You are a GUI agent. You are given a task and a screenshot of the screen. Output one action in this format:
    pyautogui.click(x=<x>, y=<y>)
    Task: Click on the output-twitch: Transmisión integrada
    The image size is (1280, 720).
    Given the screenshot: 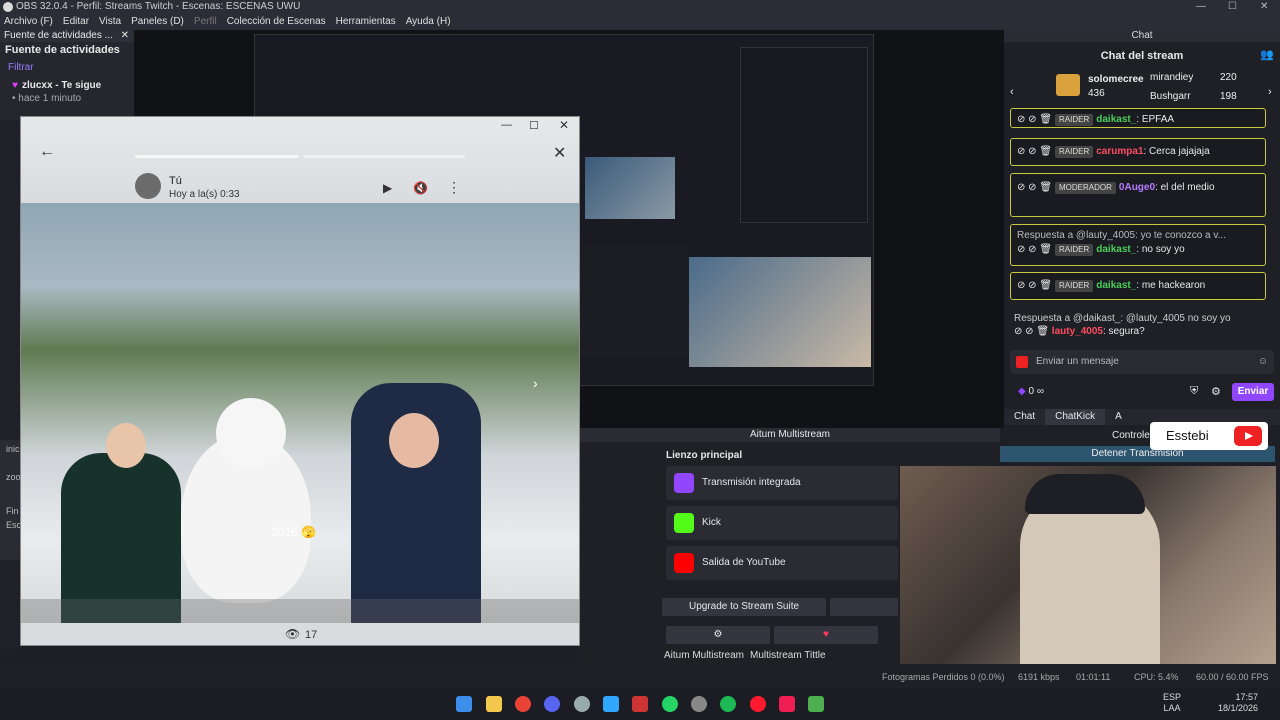 What is the action you would take?
    pyautogui.click(x=782, y=483)
    